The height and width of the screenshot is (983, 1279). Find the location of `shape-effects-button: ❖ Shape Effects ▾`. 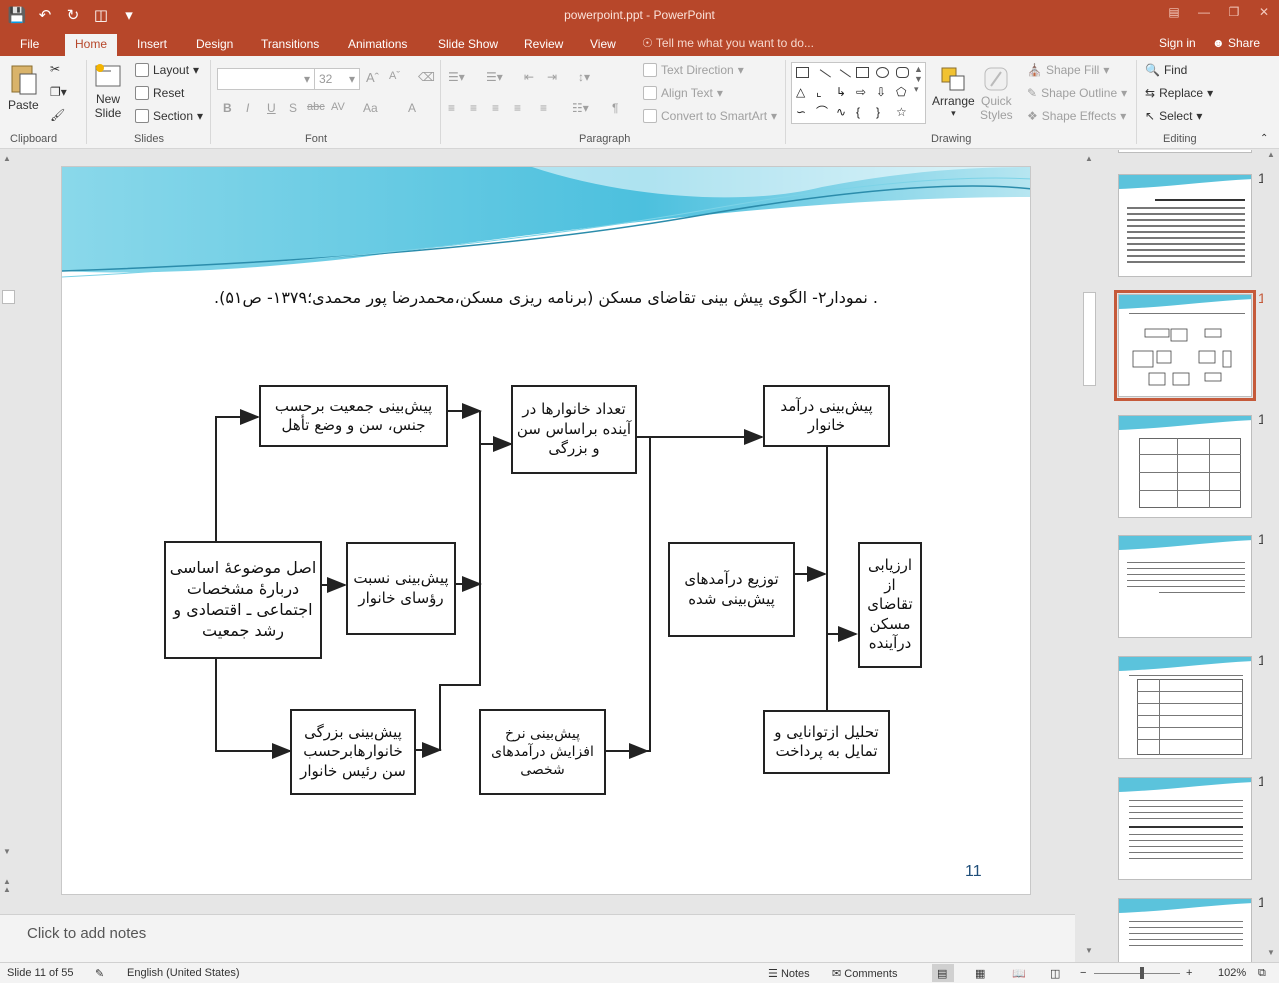

shape-effects-button: ❖ Shape Effects ▾ is located at coordinates (1076, 116).